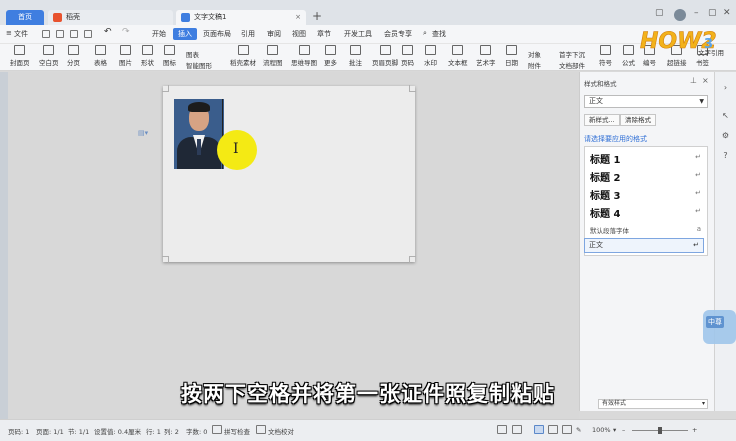  I want to click on picture-button: 图片, so click(125, 57).